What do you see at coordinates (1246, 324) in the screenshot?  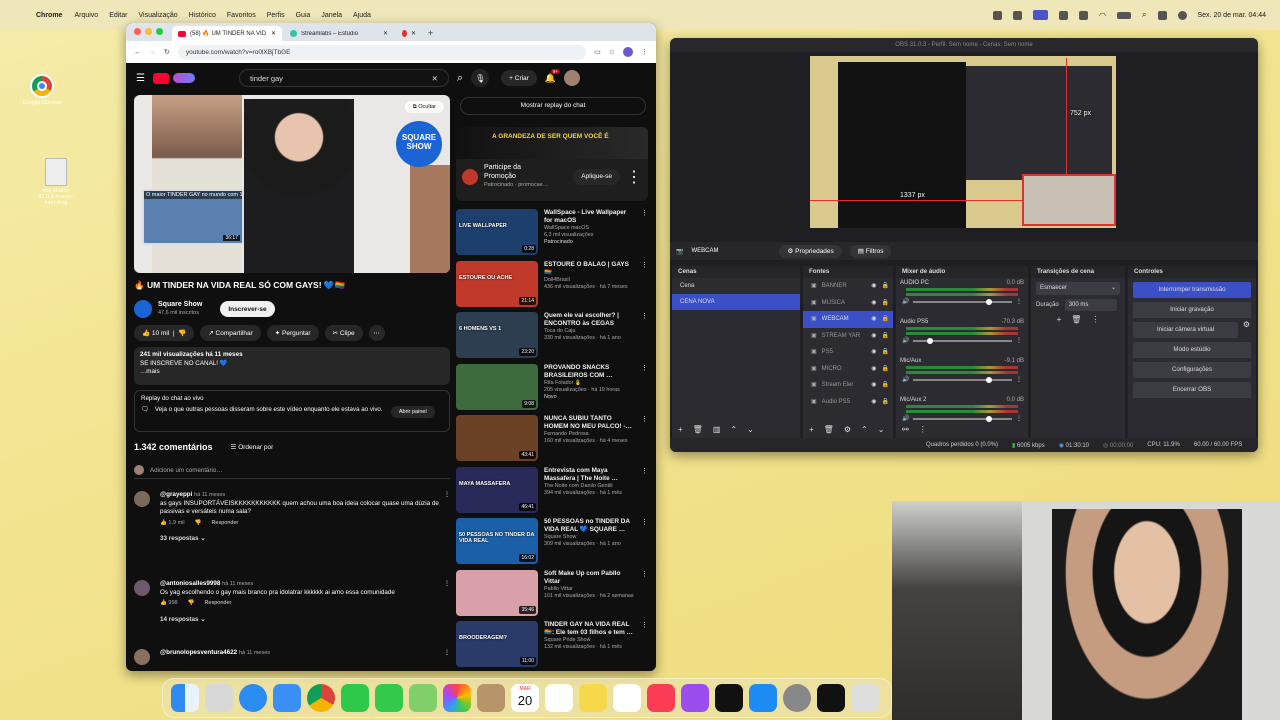 I see `gear-icon: ⚙` at bounding box center [1246, 324].